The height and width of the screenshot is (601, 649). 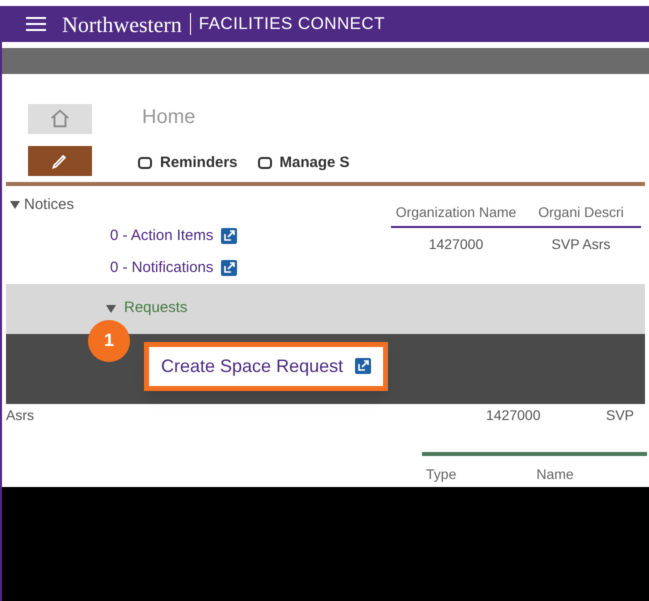 What do you see at coordinates (60, 119) in the screenshot?
I see `home-icon` at bounding box center [60, 119].